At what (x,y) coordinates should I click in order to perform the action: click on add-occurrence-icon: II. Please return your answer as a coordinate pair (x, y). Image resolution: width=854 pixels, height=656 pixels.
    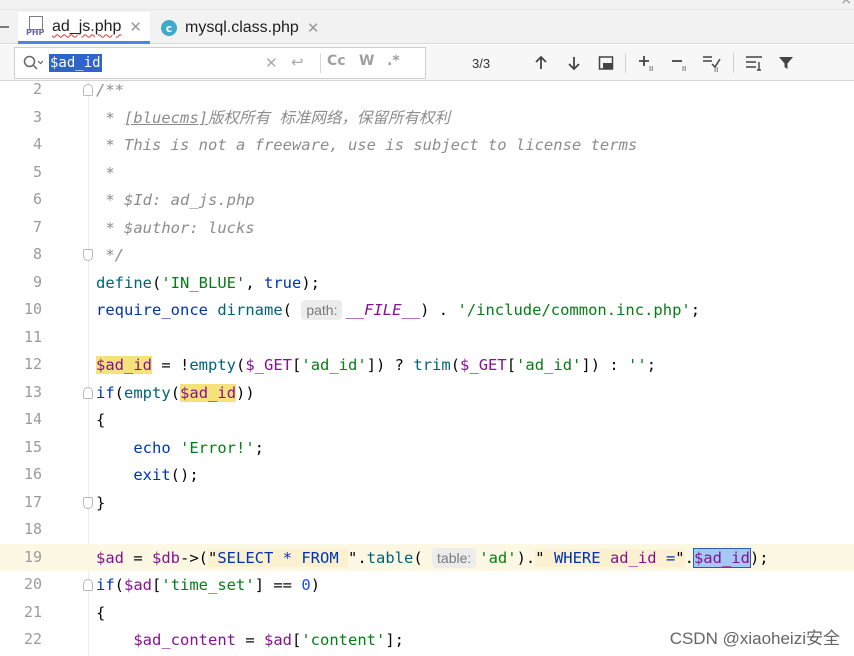
    Looking at the image, I should click on (647, 63).